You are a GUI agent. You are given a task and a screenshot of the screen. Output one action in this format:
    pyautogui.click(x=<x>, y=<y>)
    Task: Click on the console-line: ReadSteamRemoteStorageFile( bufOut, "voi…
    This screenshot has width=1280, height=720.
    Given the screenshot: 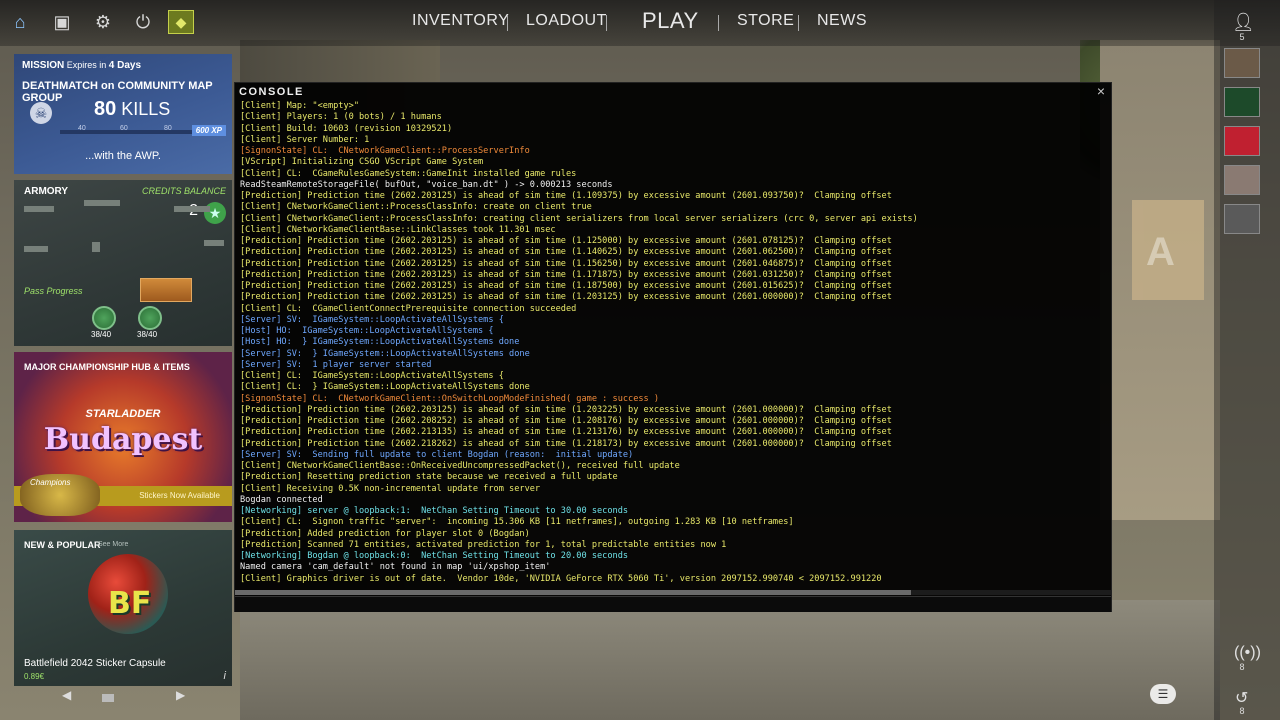 What is the action you would take?
    pyautogui.click(x=426, y=184)
    